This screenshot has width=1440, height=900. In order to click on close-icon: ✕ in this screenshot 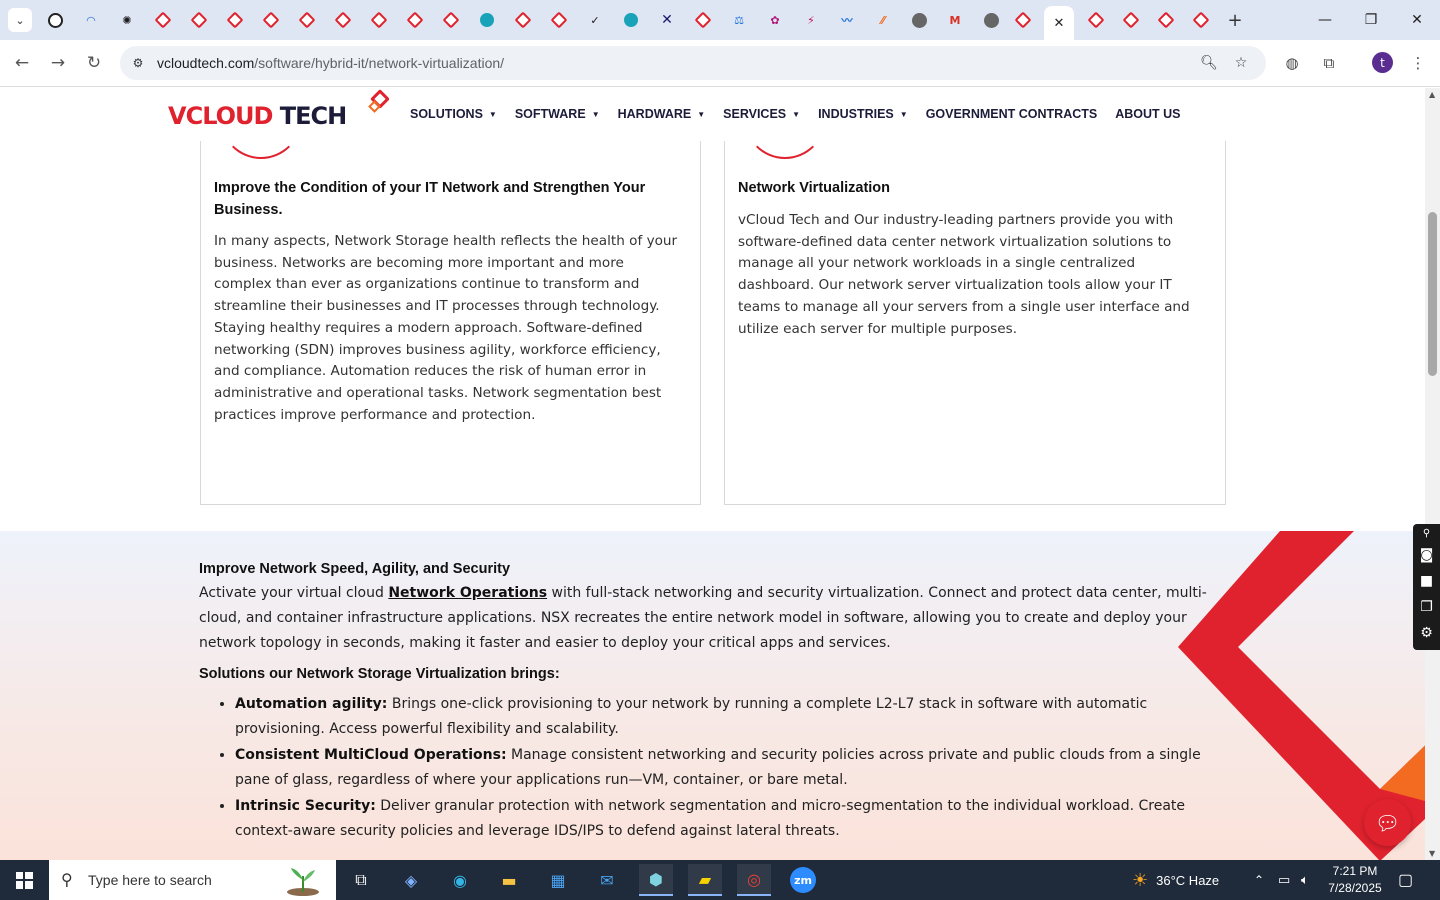, I will do `click(1059, 23)`.